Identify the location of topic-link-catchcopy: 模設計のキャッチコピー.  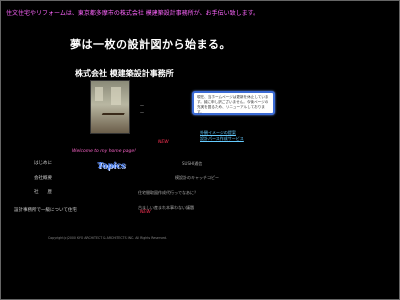
(197, 178).